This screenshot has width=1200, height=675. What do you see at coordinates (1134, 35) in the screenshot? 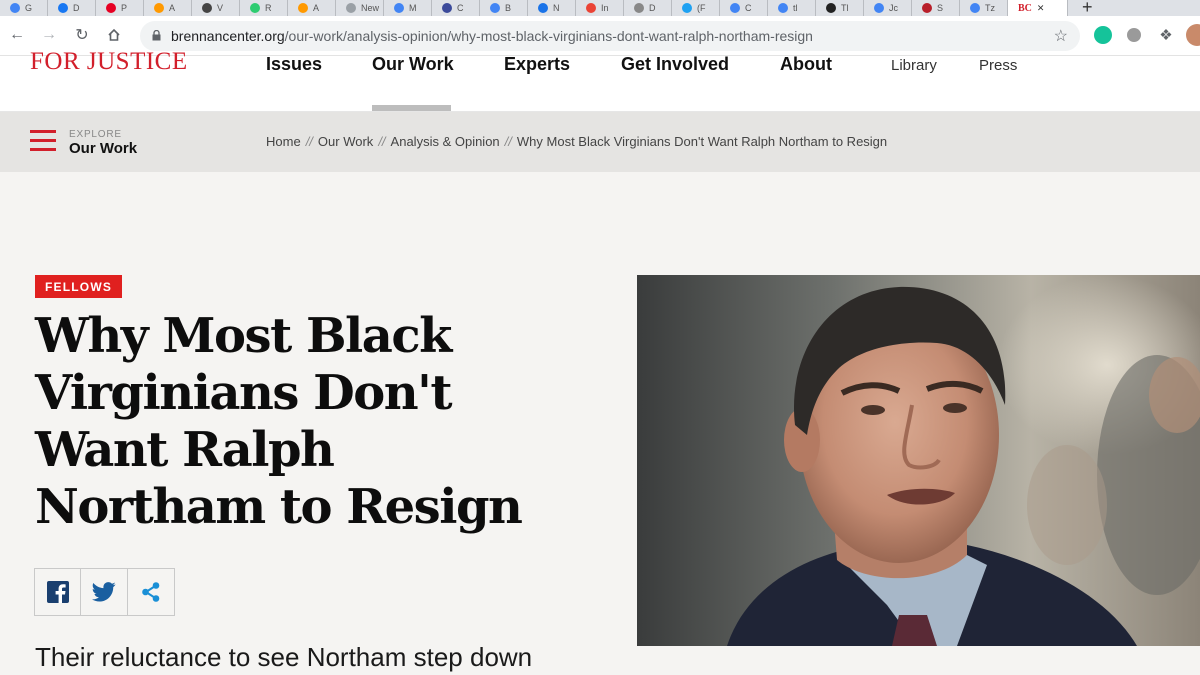
I see `extension-circle-icon` at bounding box center [1134, 35].